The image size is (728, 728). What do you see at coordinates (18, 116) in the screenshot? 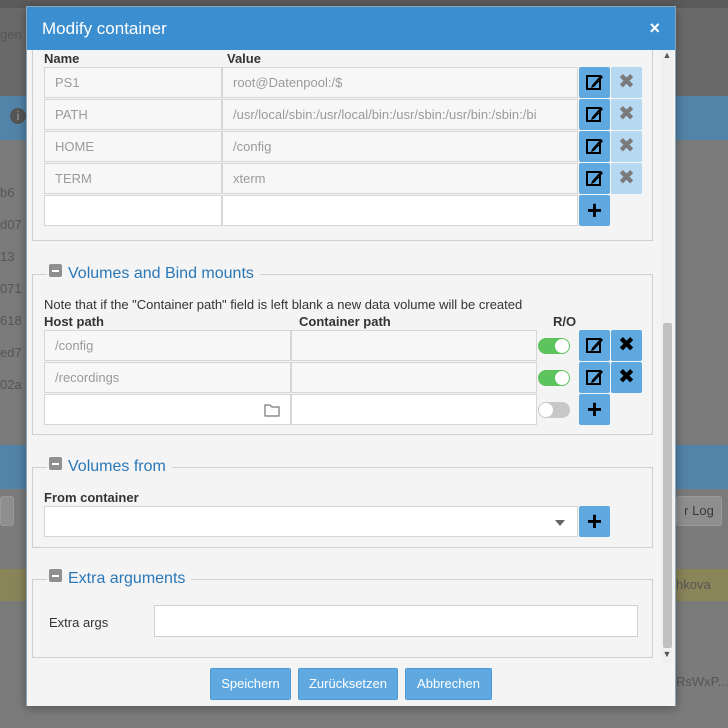
I see `info-icon: i` at bounding box center [18, 116].